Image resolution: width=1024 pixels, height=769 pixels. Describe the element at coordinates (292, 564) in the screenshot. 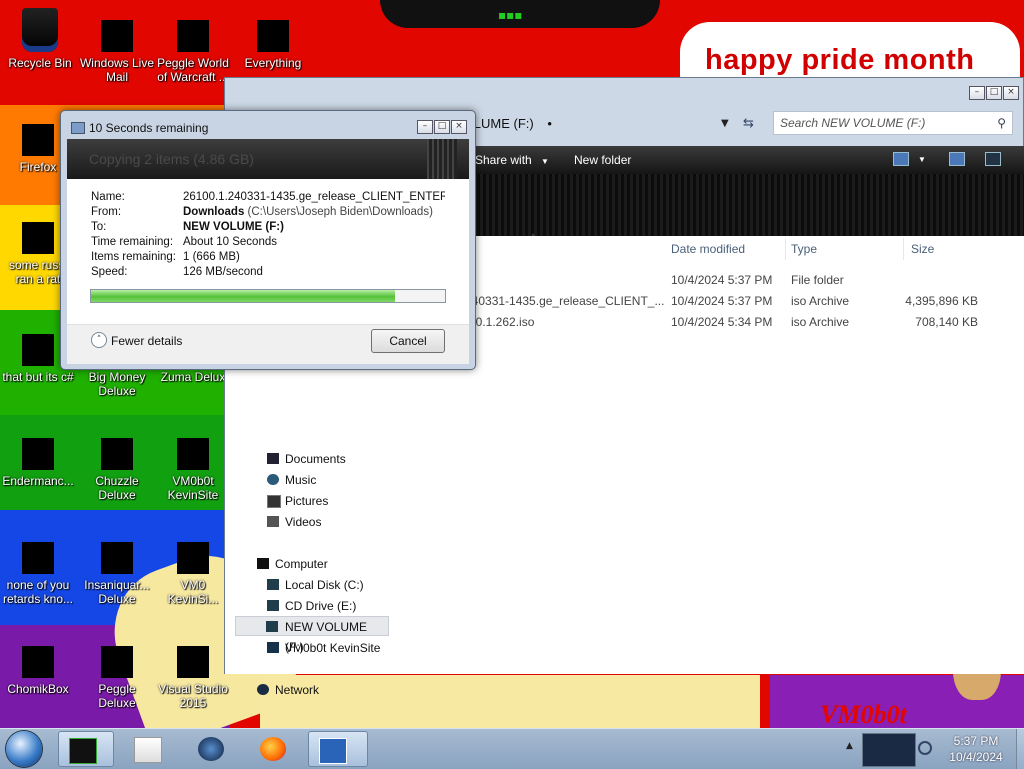

I see `nav-computer: Computer` at that location.